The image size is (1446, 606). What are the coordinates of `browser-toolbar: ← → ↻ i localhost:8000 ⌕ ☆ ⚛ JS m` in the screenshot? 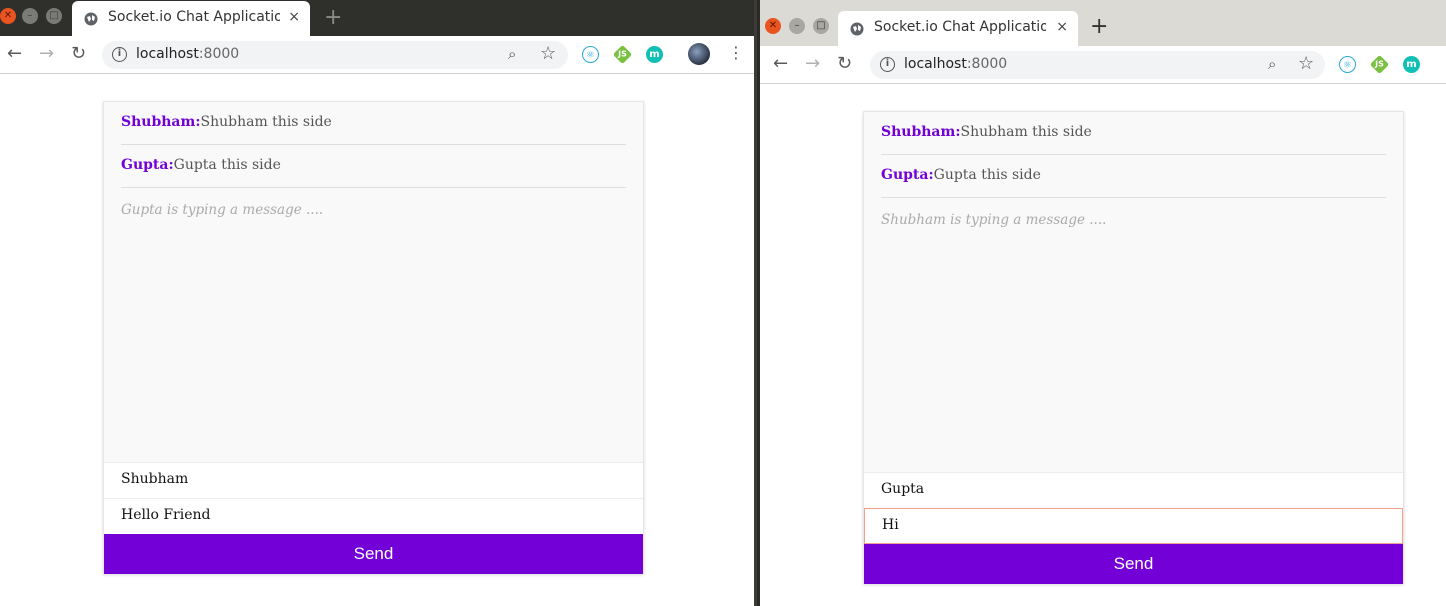 It's located at (1103, 65).